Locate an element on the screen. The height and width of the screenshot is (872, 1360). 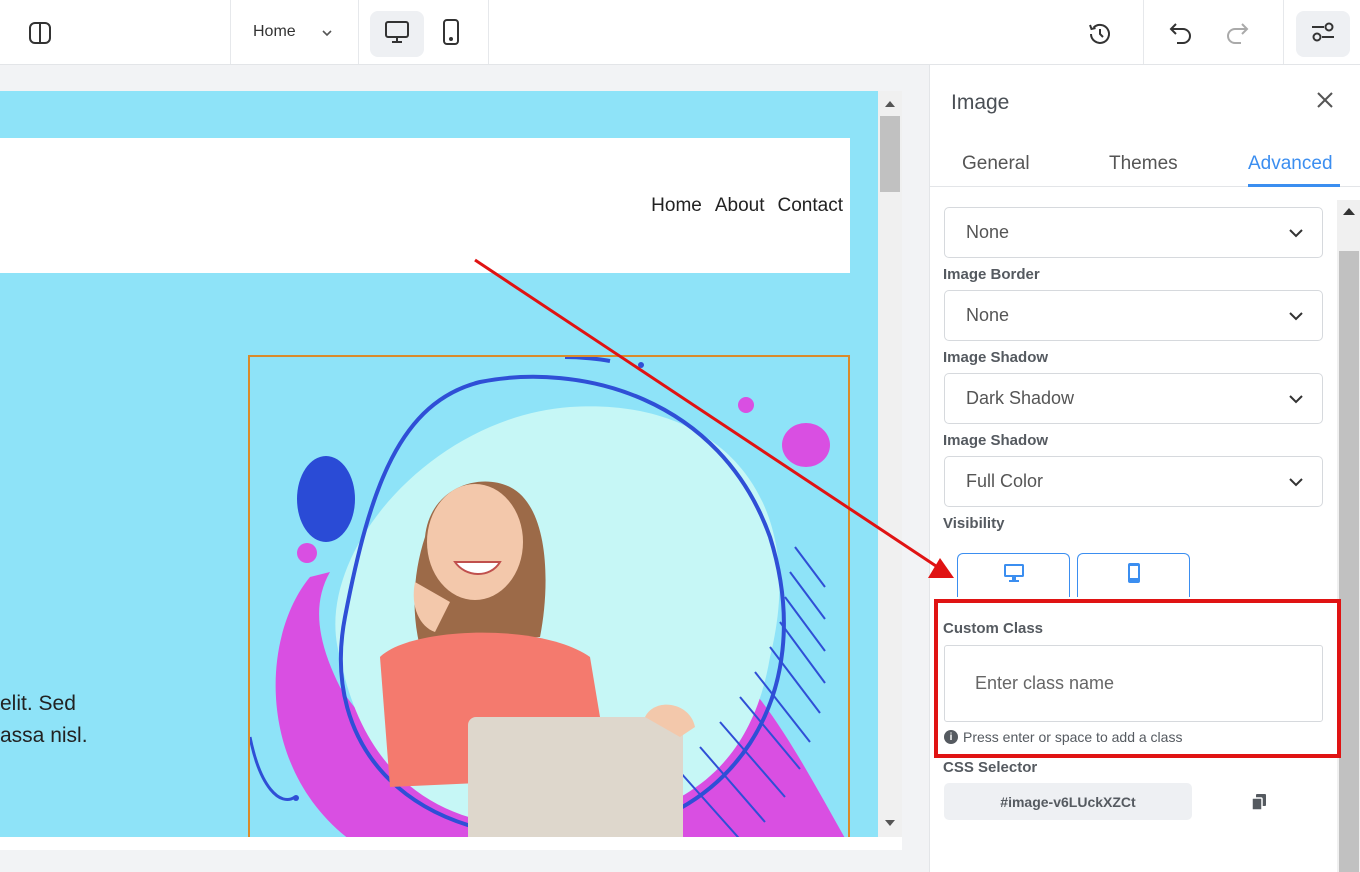
panel-title: Image is located at coordinates (980, 102).